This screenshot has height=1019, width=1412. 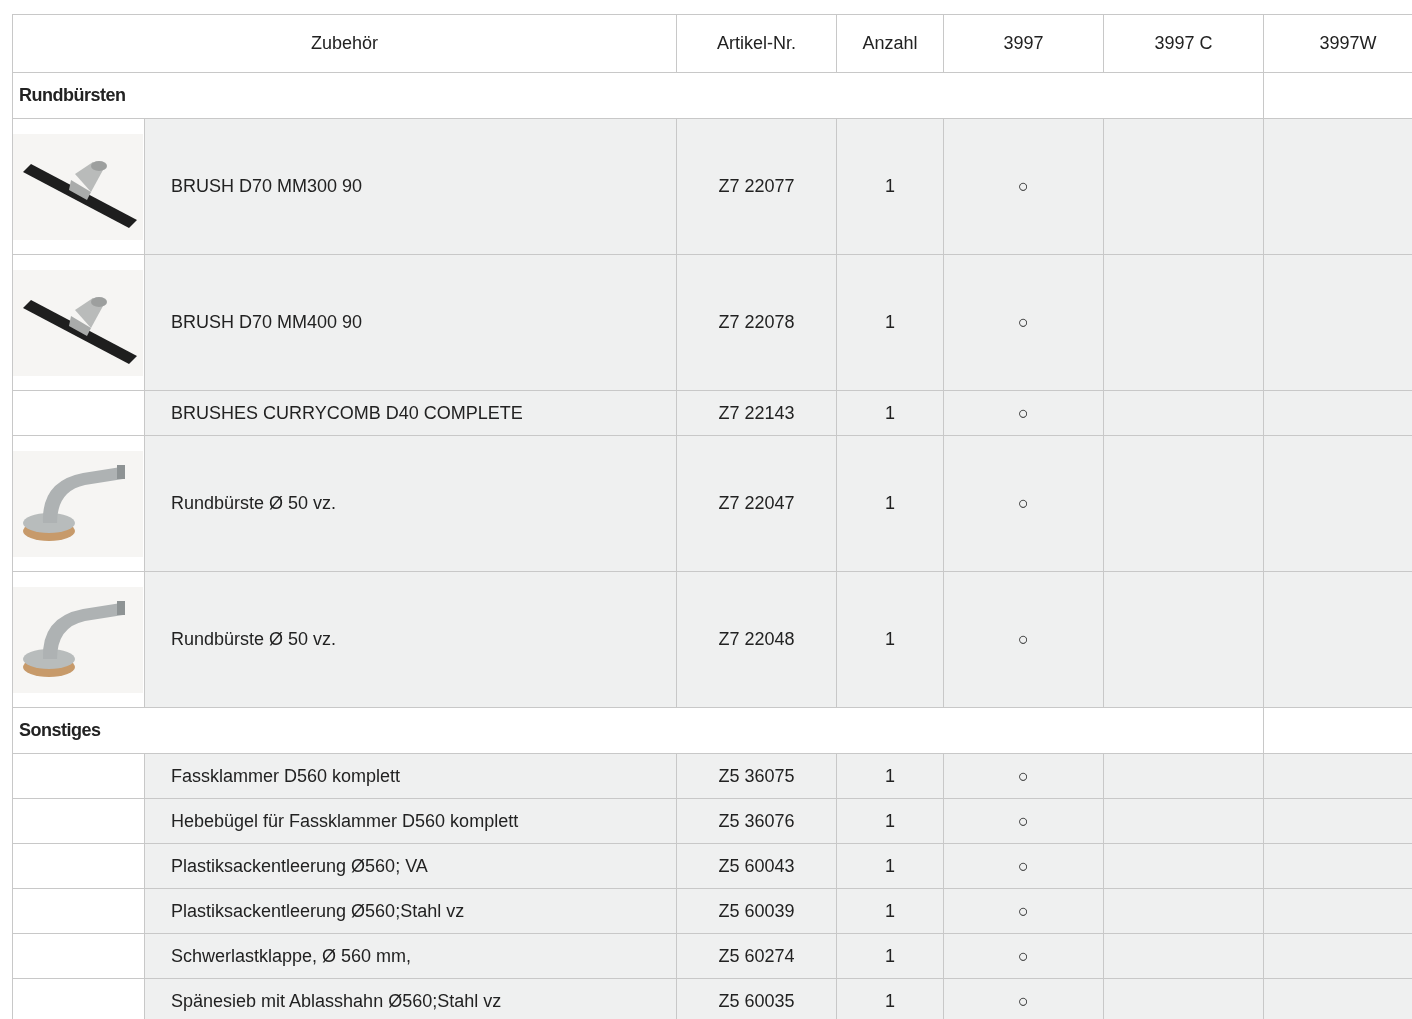 I want to click on table-cell: Z5 36076, so click(x=756, y=821).